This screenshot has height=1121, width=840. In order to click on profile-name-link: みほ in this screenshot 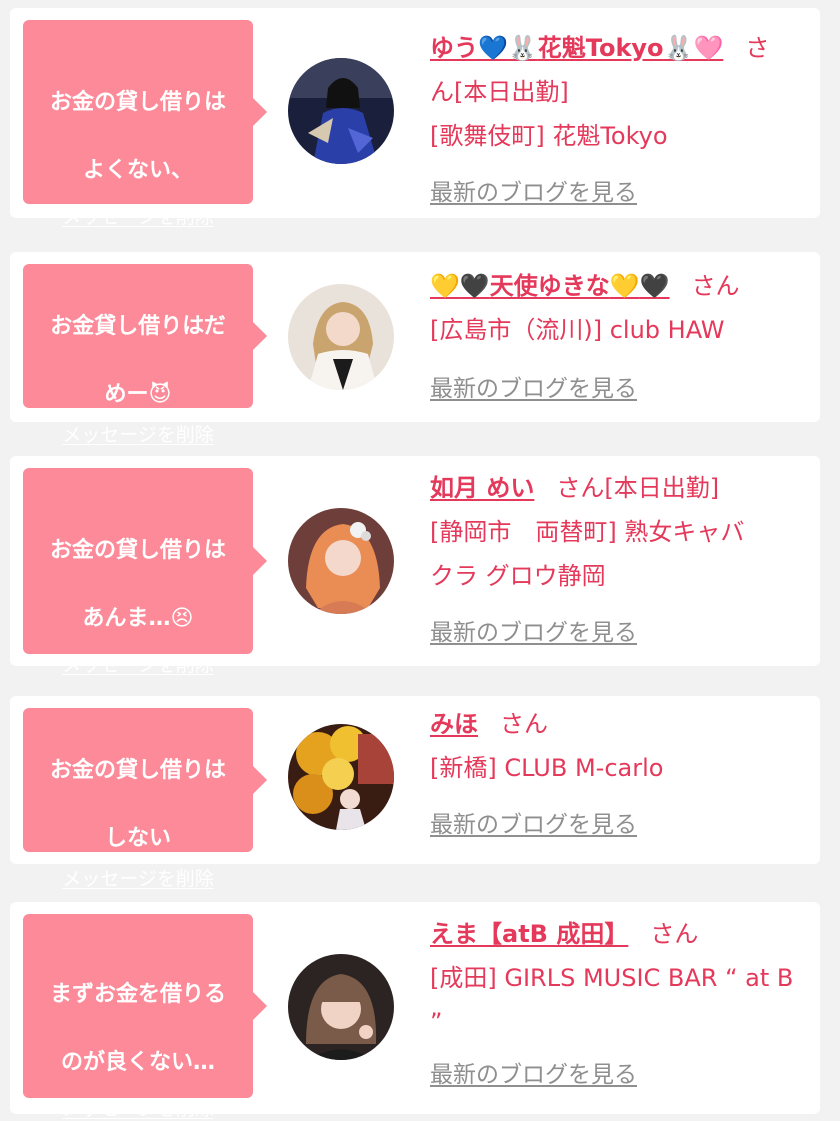, I will do `click(454, 724)`.